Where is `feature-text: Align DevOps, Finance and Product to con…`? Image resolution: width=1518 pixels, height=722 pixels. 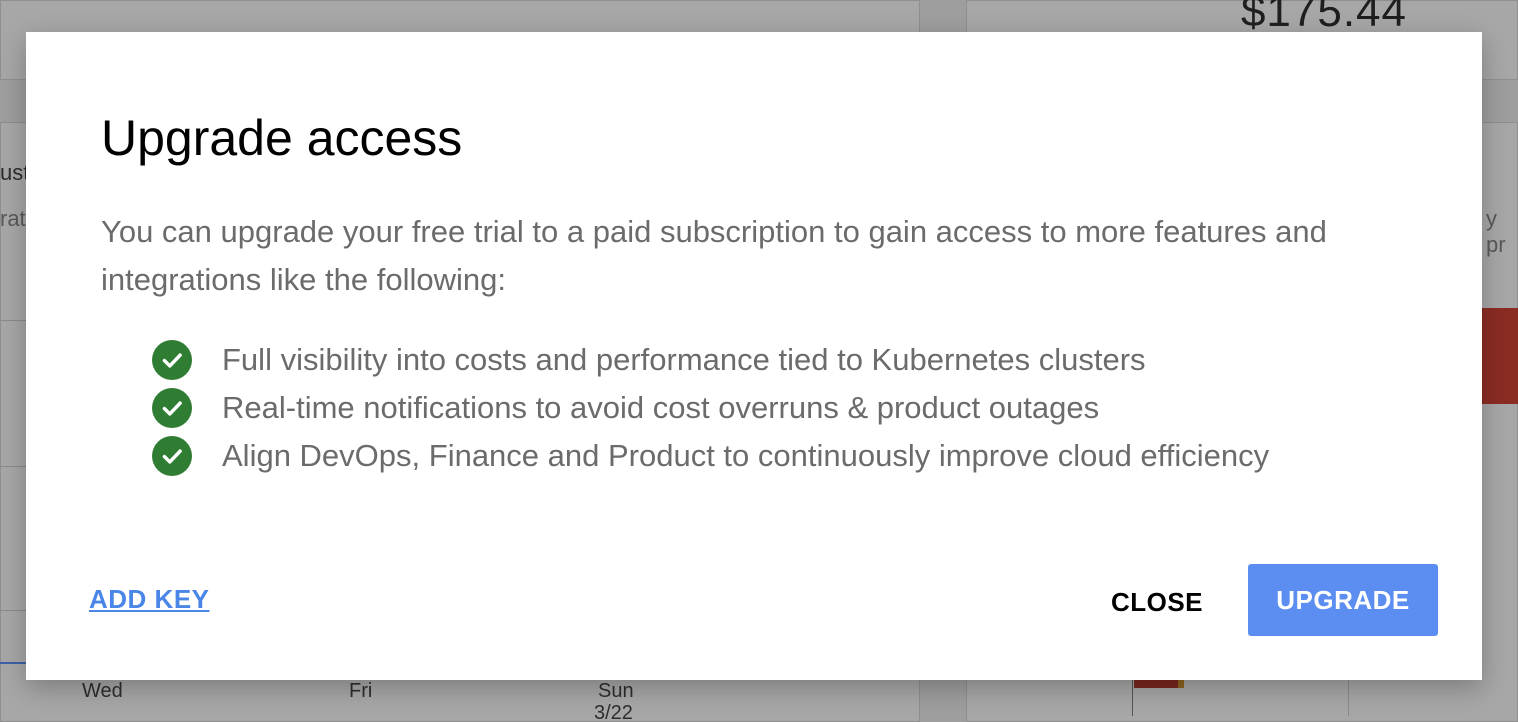 feature-text: Align DevOps, Finance and Product to con… is located at coordinates (746, 455).